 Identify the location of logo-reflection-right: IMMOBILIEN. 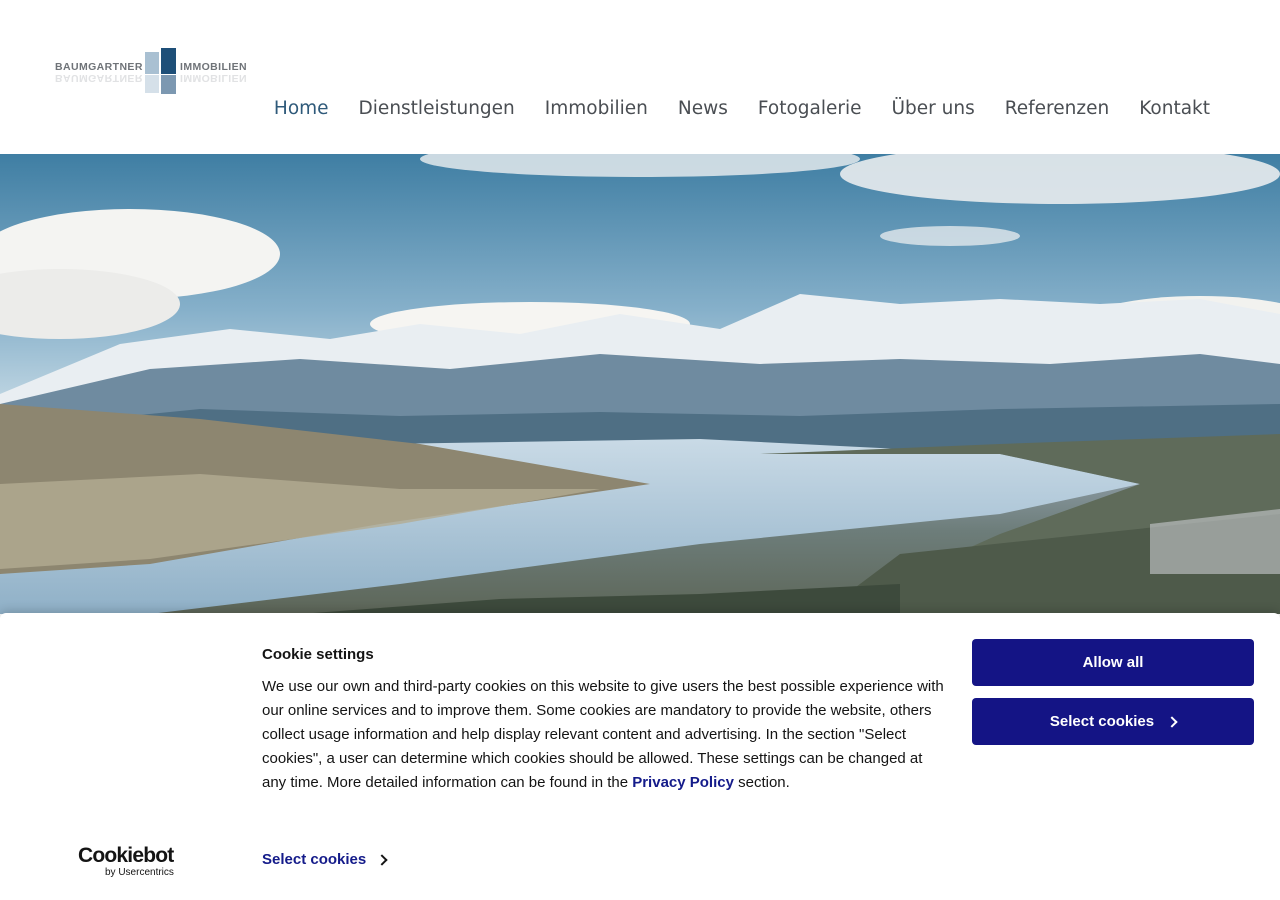
(213, 78).